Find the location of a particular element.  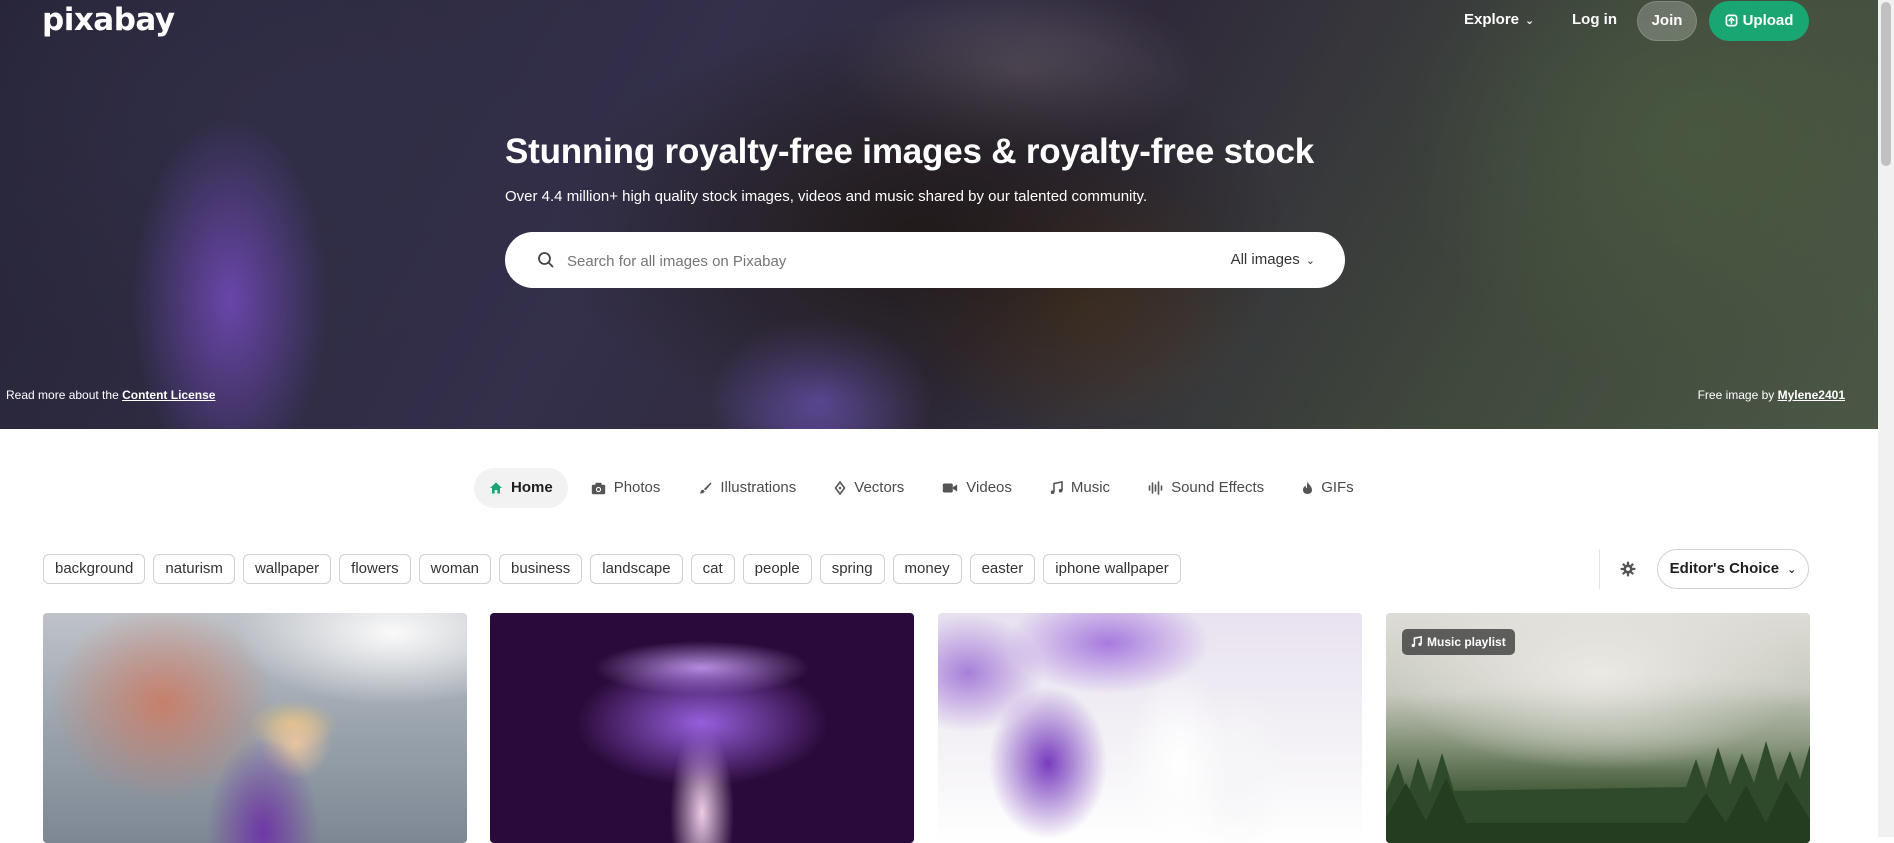

explore-label: Explore is located at coordinates (1492, 19).